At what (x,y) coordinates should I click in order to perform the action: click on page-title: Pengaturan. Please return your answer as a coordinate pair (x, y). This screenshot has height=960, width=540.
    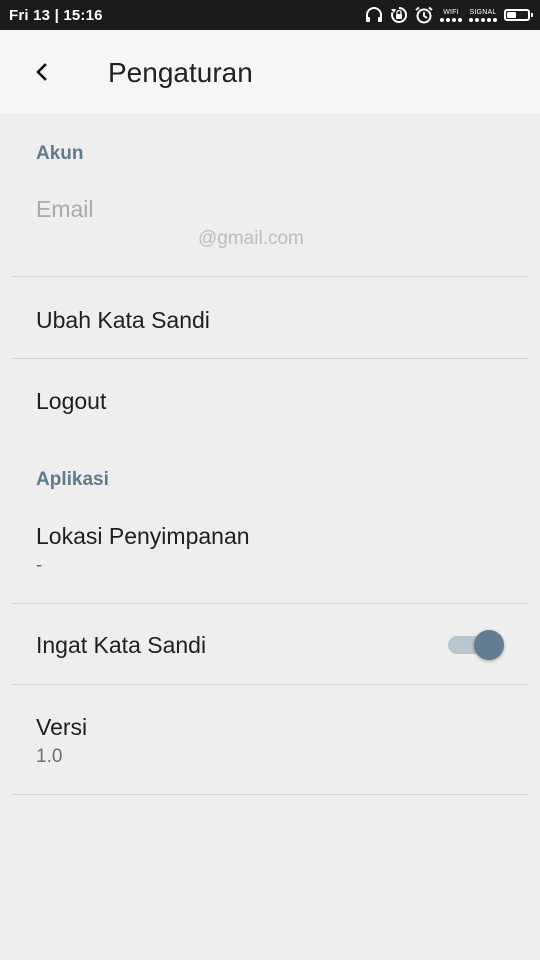
    Looking at the image, I should click on (180, 72).